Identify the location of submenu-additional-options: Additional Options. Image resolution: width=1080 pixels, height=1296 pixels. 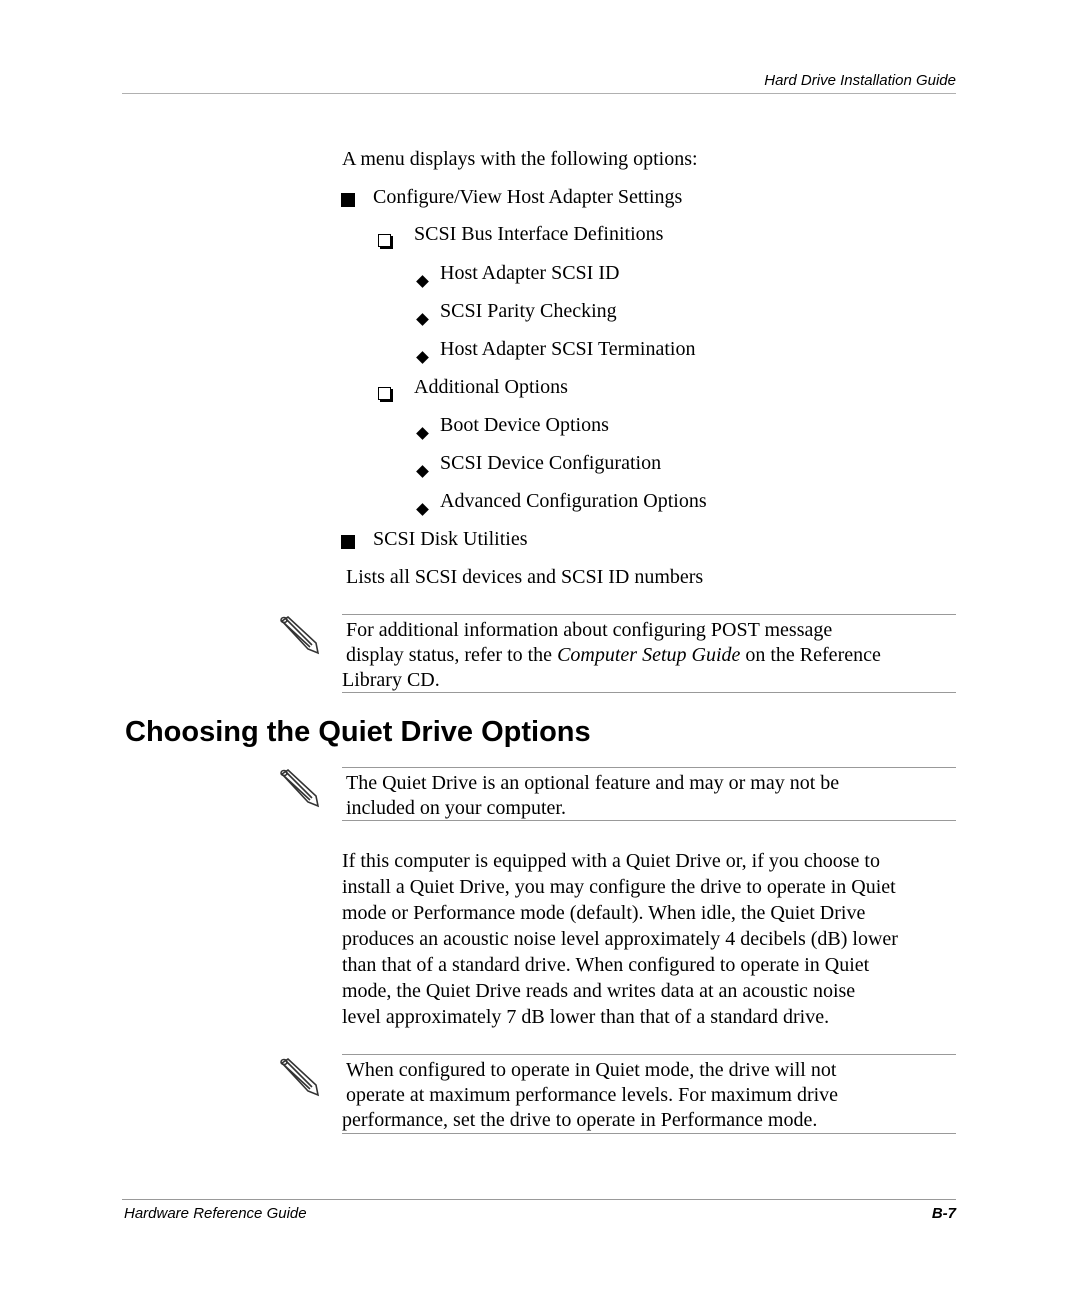
(491, 387).